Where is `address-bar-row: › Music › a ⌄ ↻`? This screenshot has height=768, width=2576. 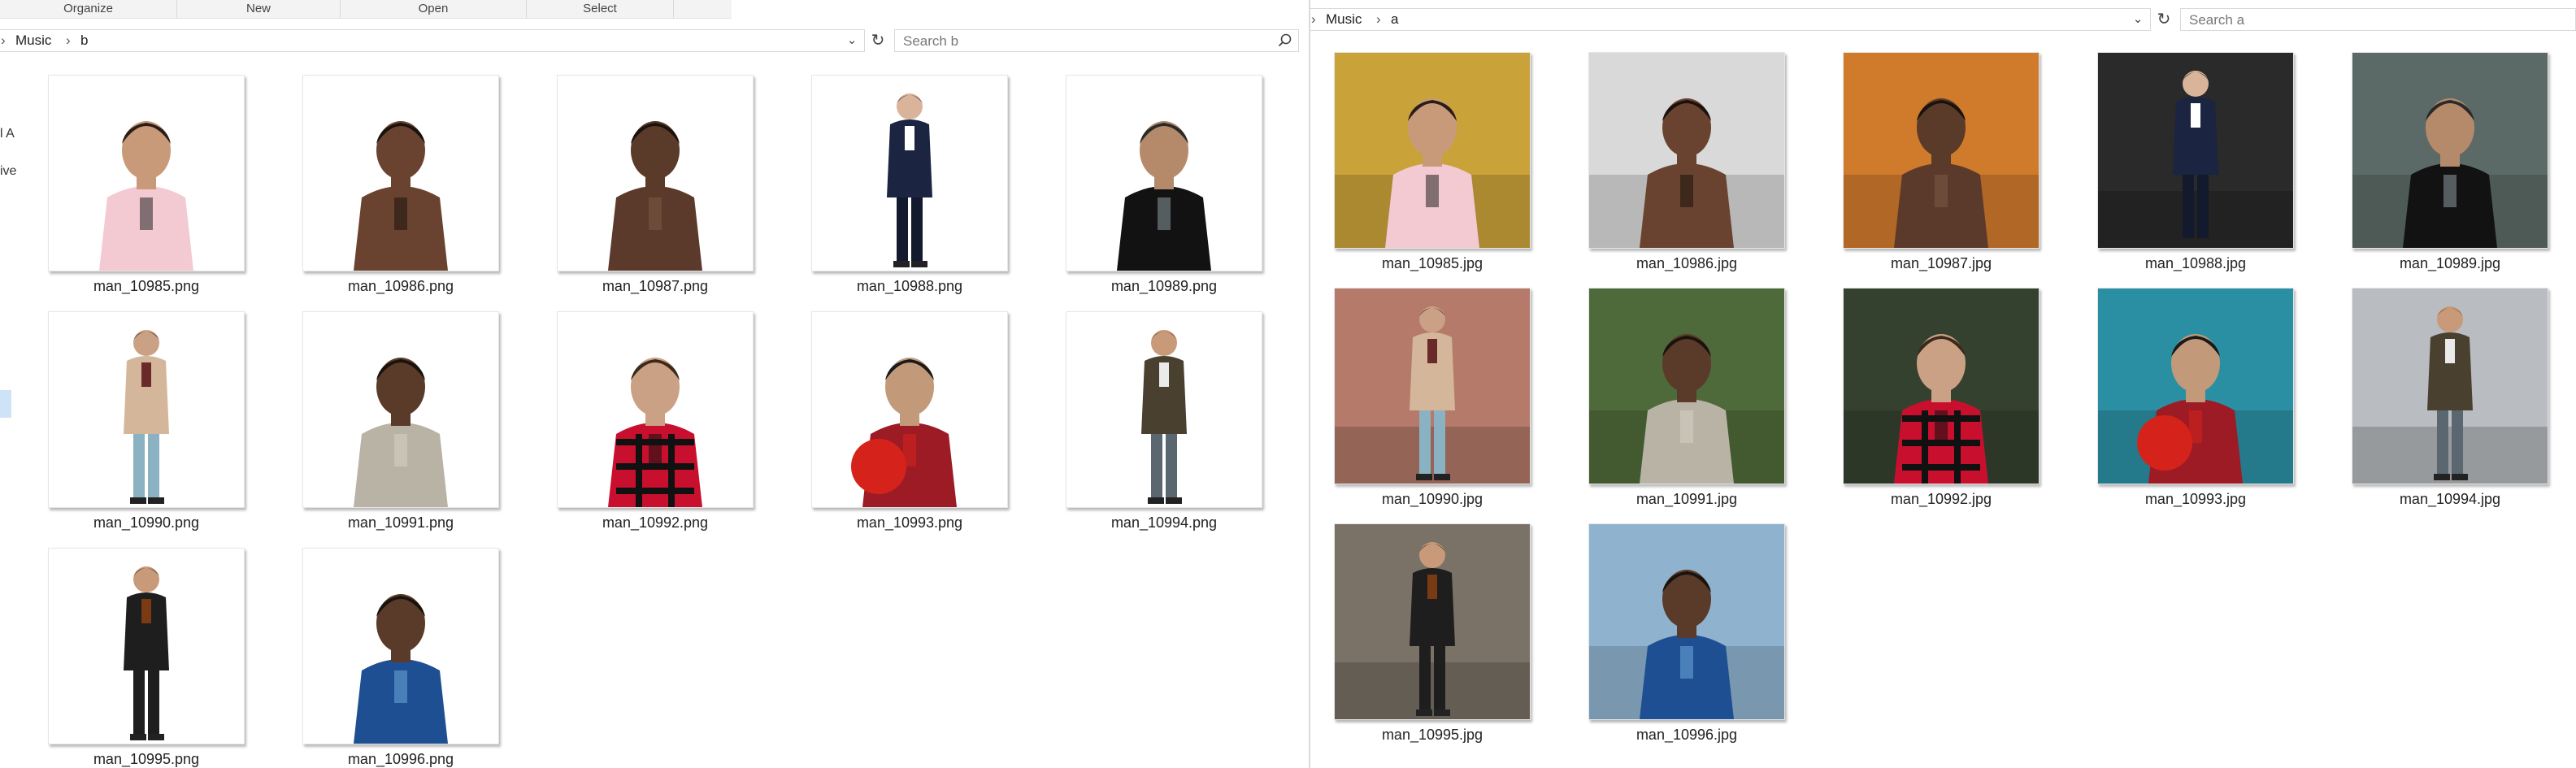 address-bar-row: › Music › a ⌄ ↻ is located at coordinates (1943, 19).